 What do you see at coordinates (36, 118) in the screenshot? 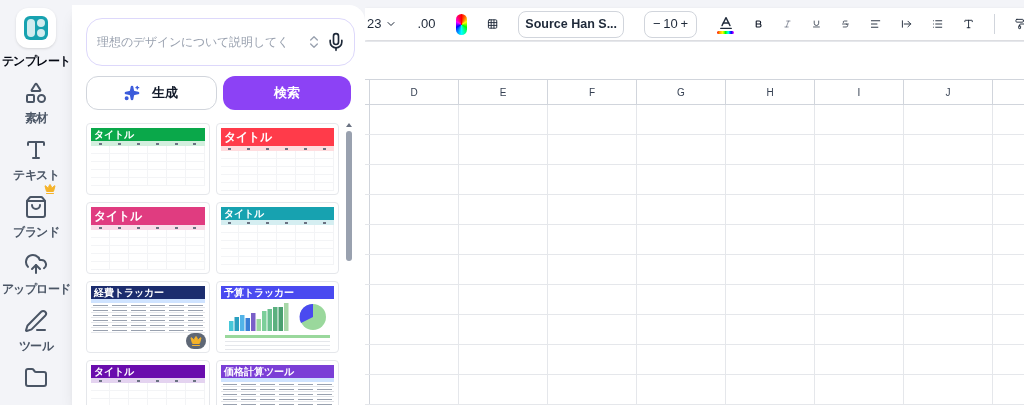
I see `sidebar-label: 素材` at bounding box center [36, 118].